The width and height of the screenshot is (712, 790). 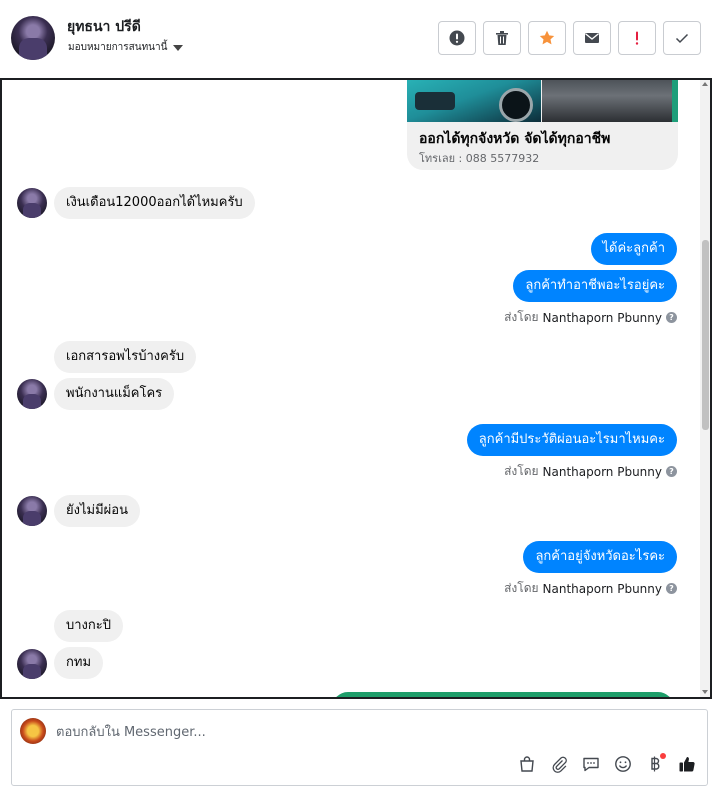 I want to click on paperclip-icon, so click(x=559, y=764).